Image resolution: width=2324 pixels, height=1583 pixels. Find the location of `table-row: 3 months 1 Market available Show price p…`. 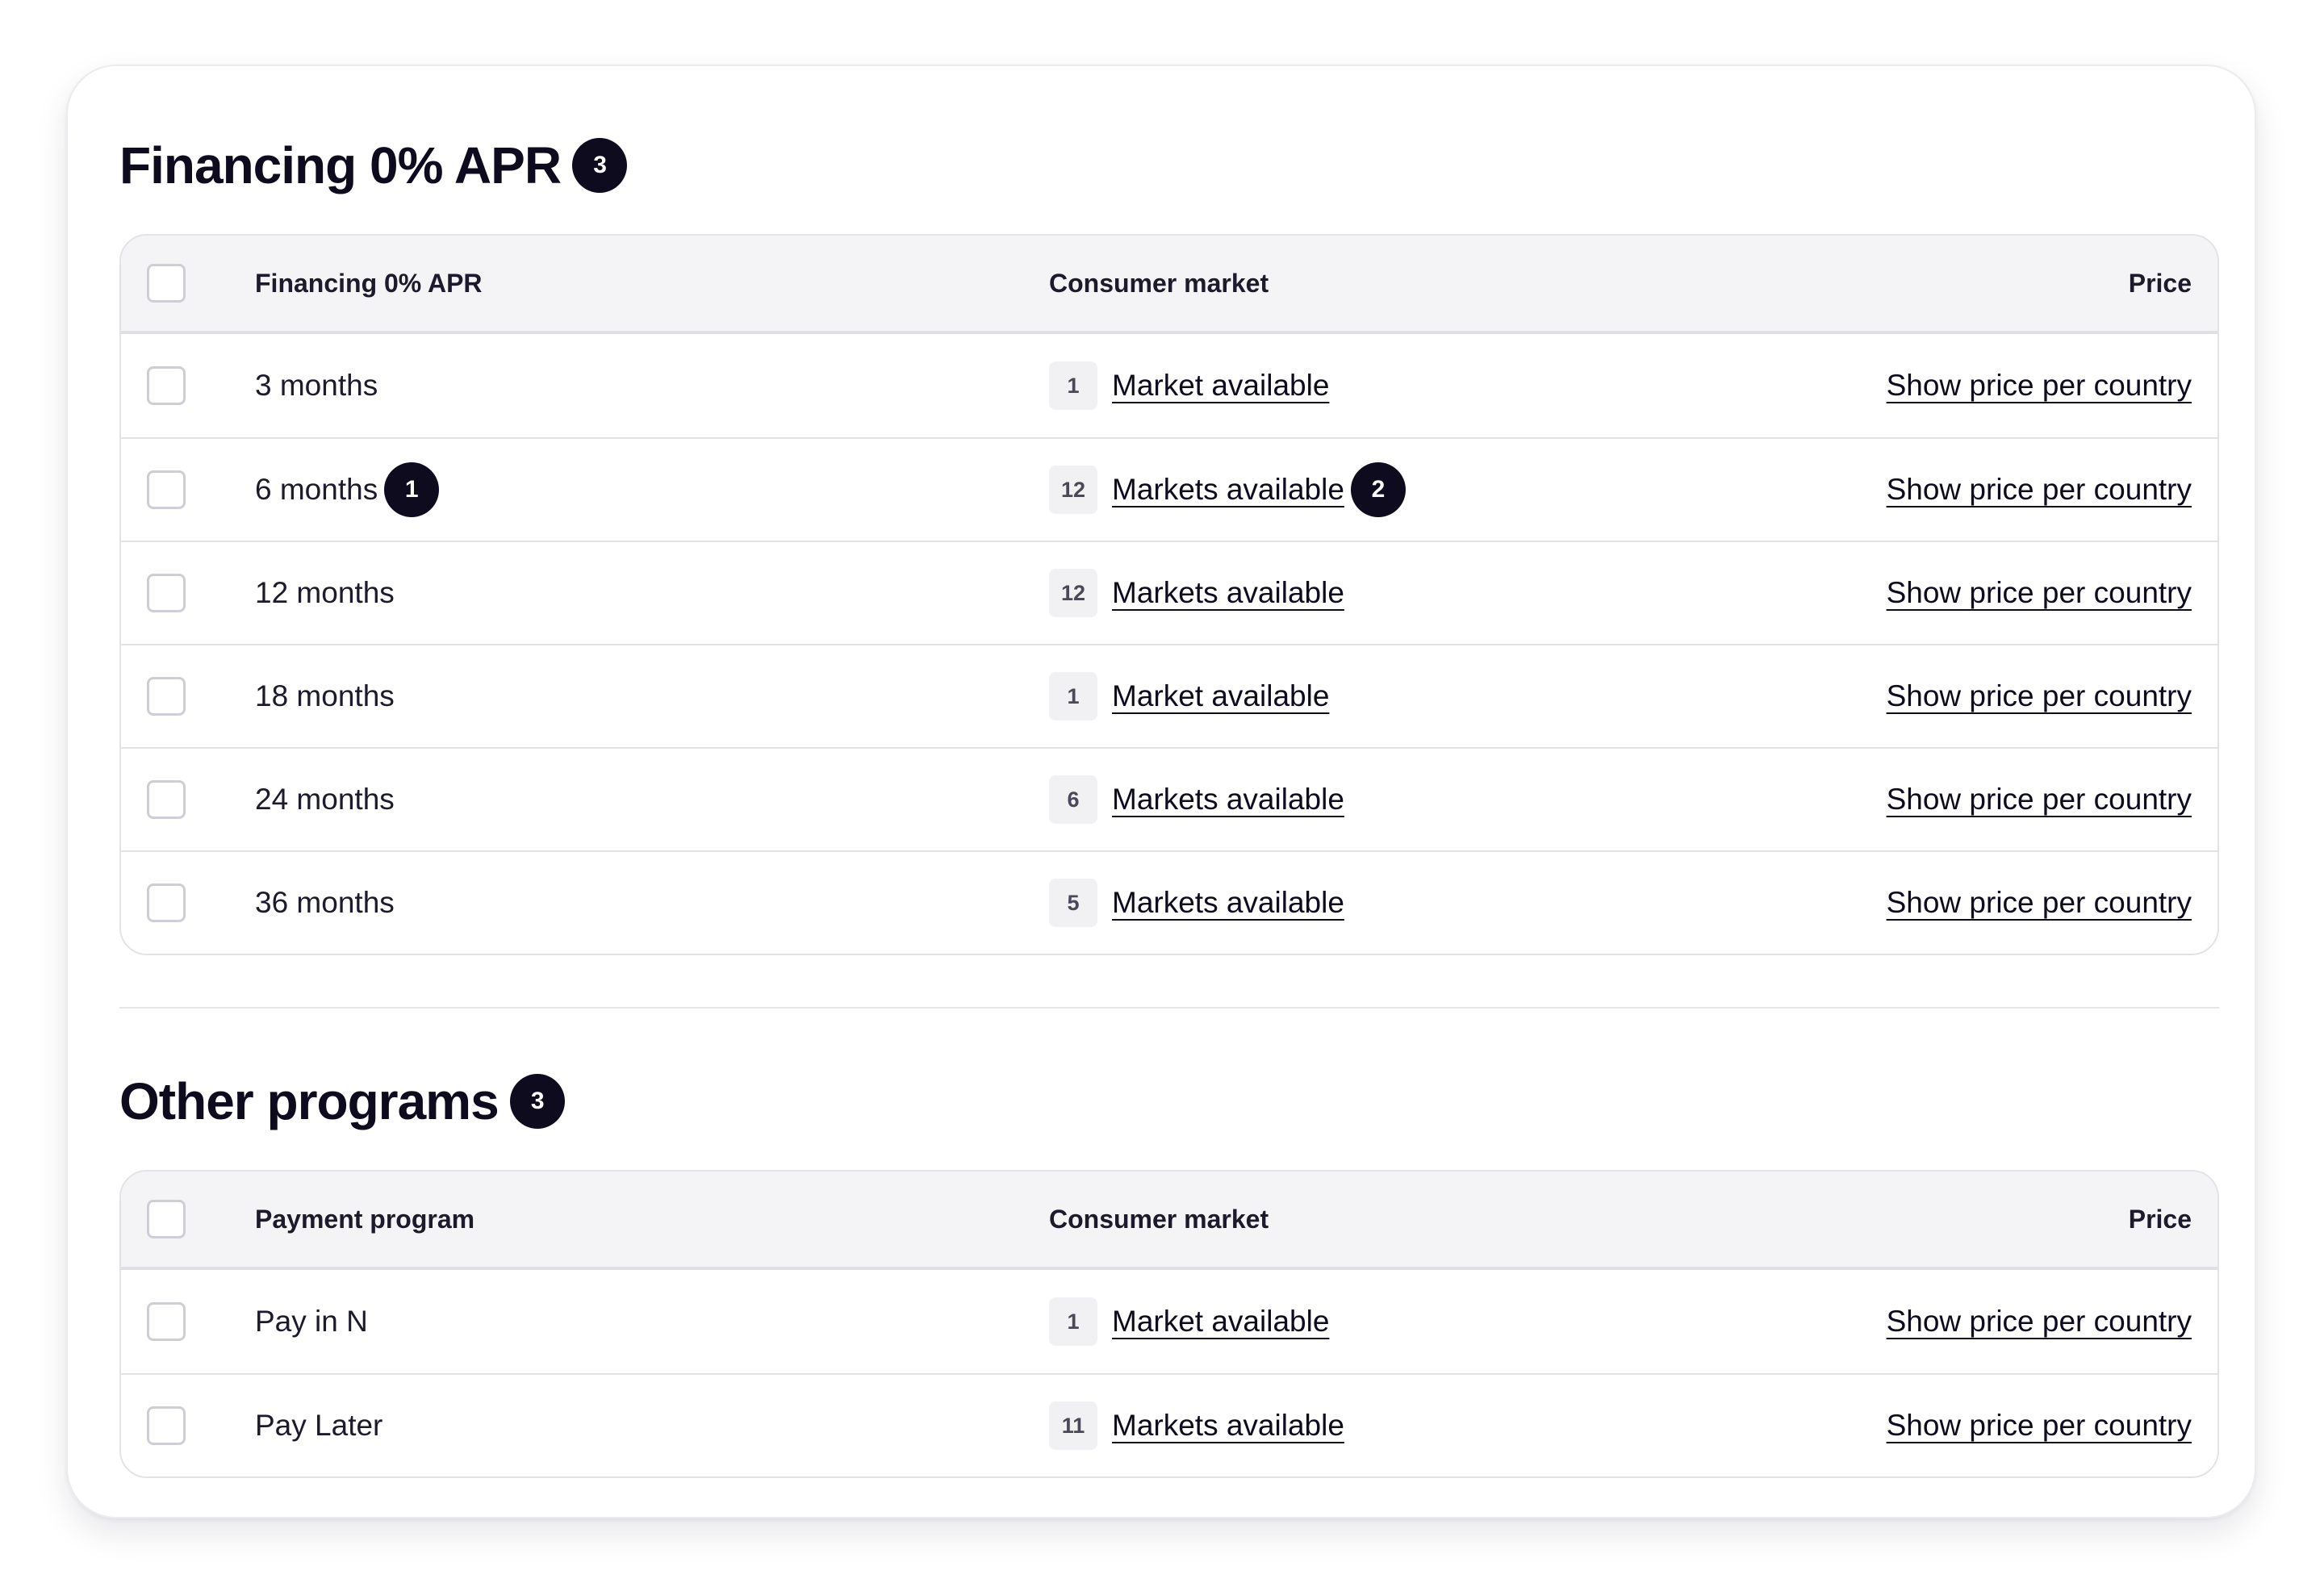

table-row: 3 months 1 Market available Show price p… is located at coordinates (1169, 385).